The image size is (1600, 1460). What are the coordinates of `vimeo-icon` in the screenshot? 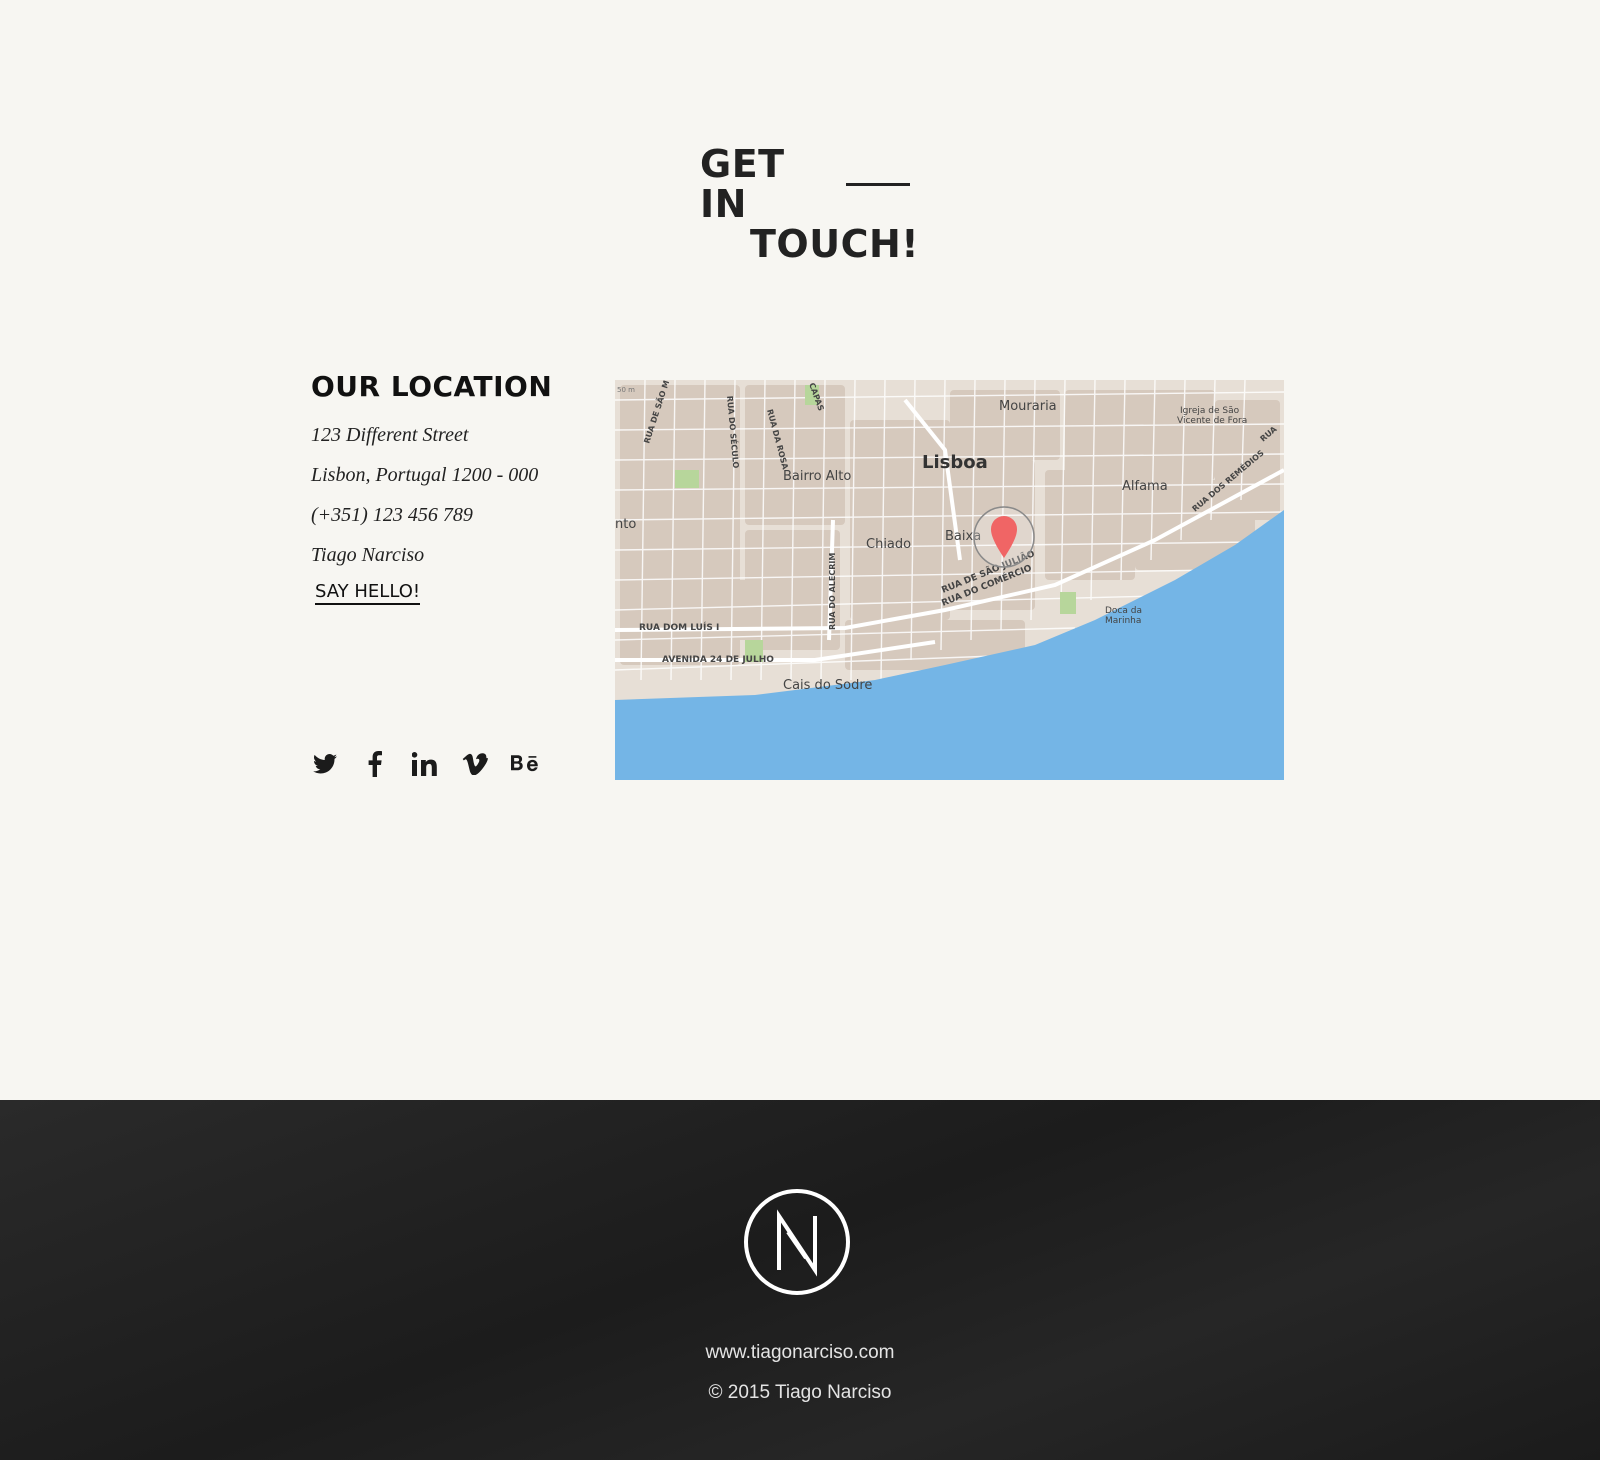 It's located at (475, 764).